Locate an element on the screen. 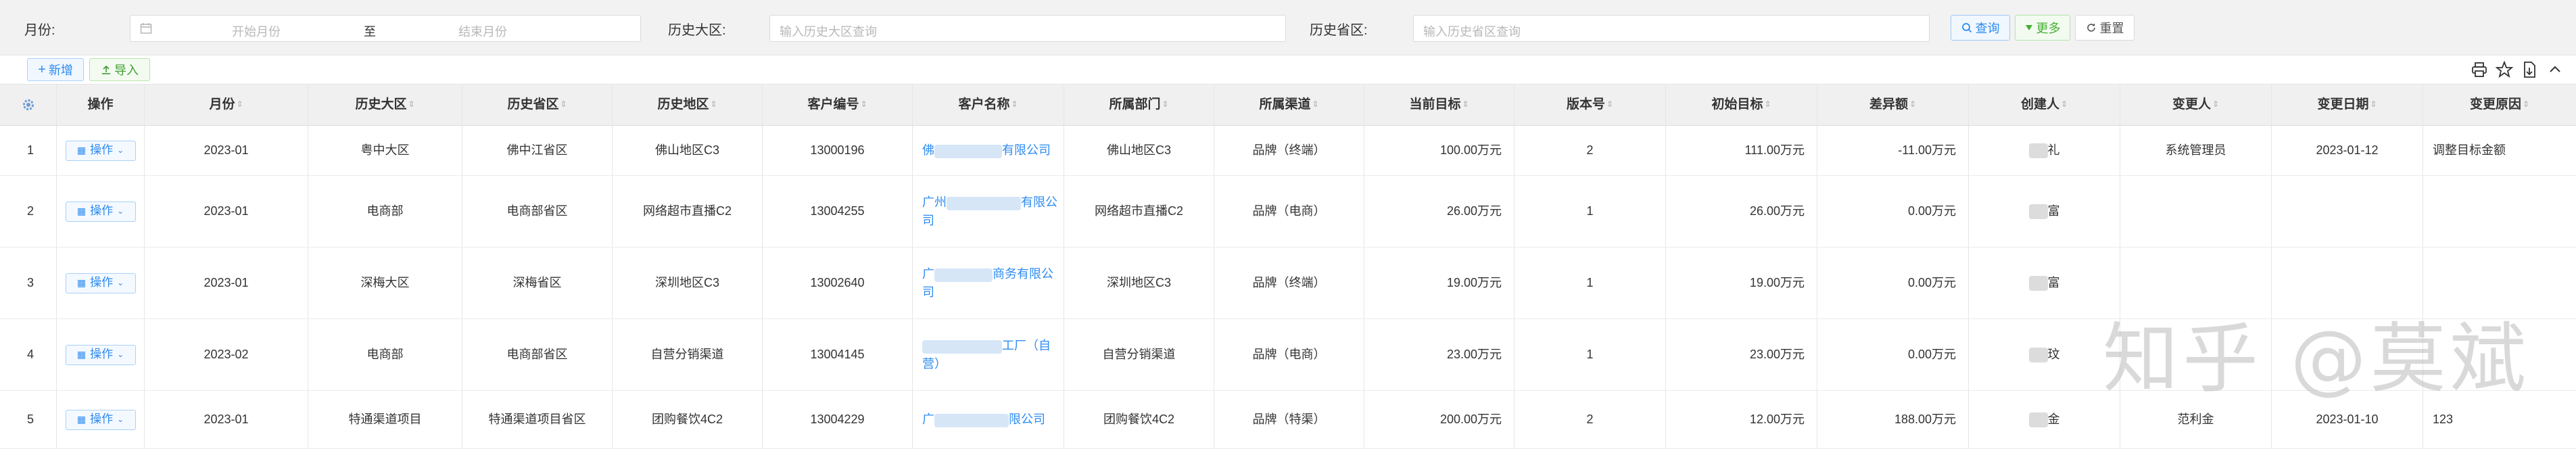  cell-area: 佛山地区C3 is located at coordinates (688, 150).